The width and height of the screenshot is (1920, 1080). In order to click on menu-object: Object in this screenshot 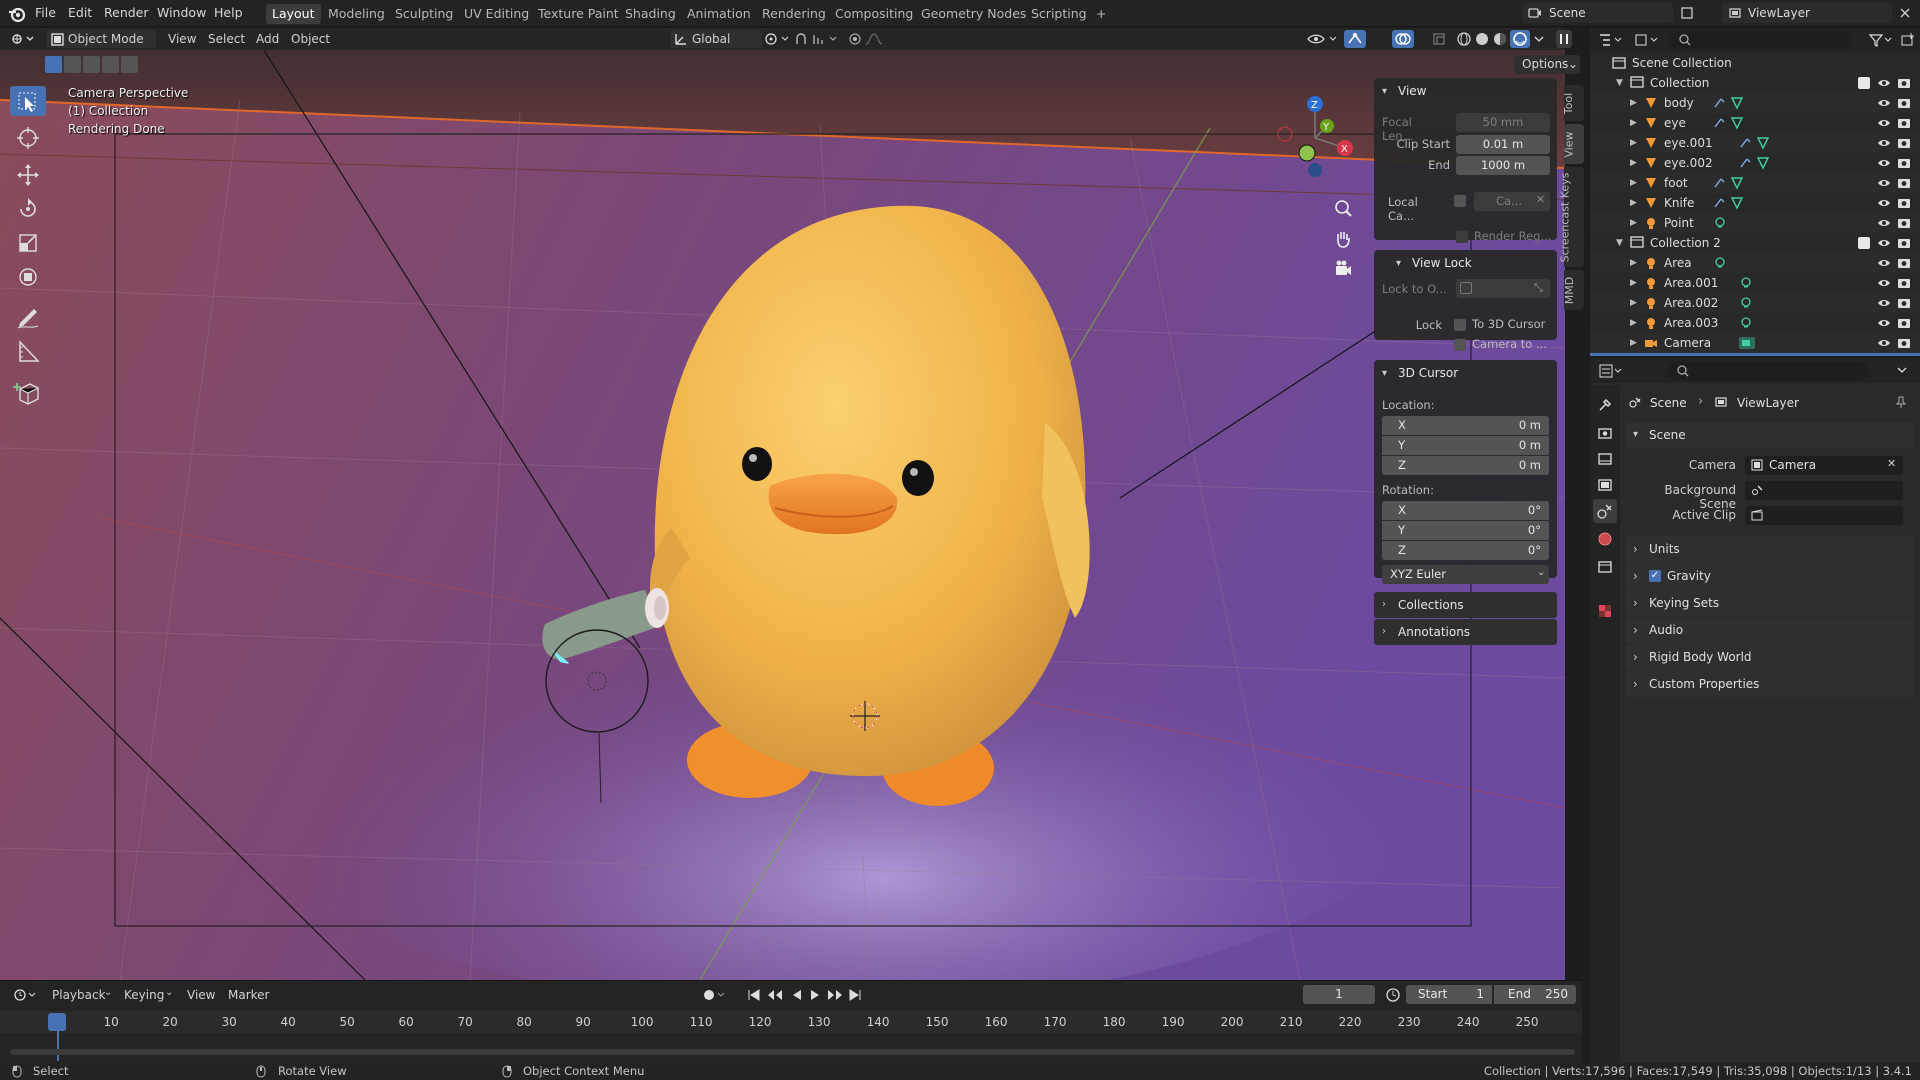, I will do `click(310, 39)`.